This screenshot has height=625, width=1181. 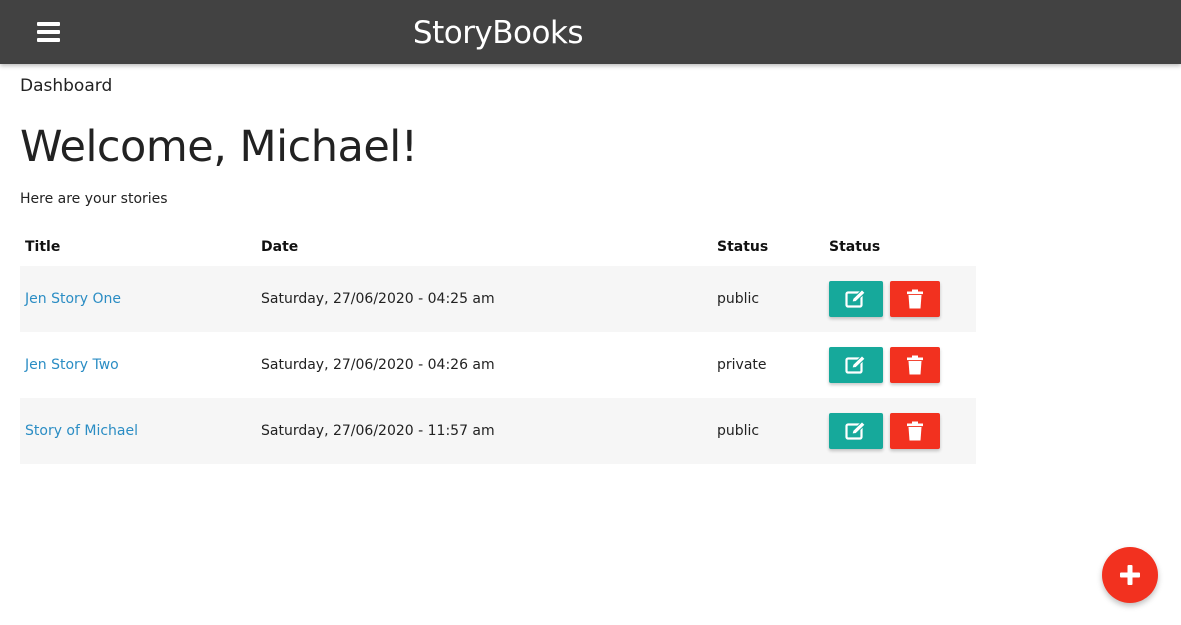 I want to click on column-header-title: Title, so click(x=43, y=247).